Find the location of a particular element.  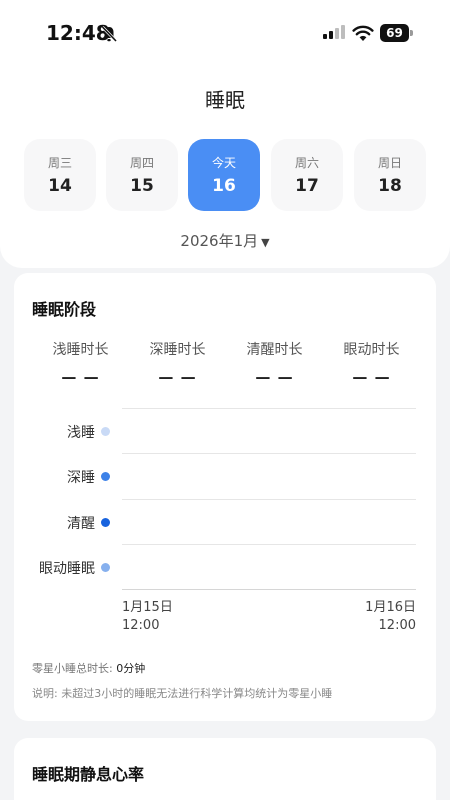

x-axis-end-label: 1月16日 12:00 is located at coordinates (380, 617).